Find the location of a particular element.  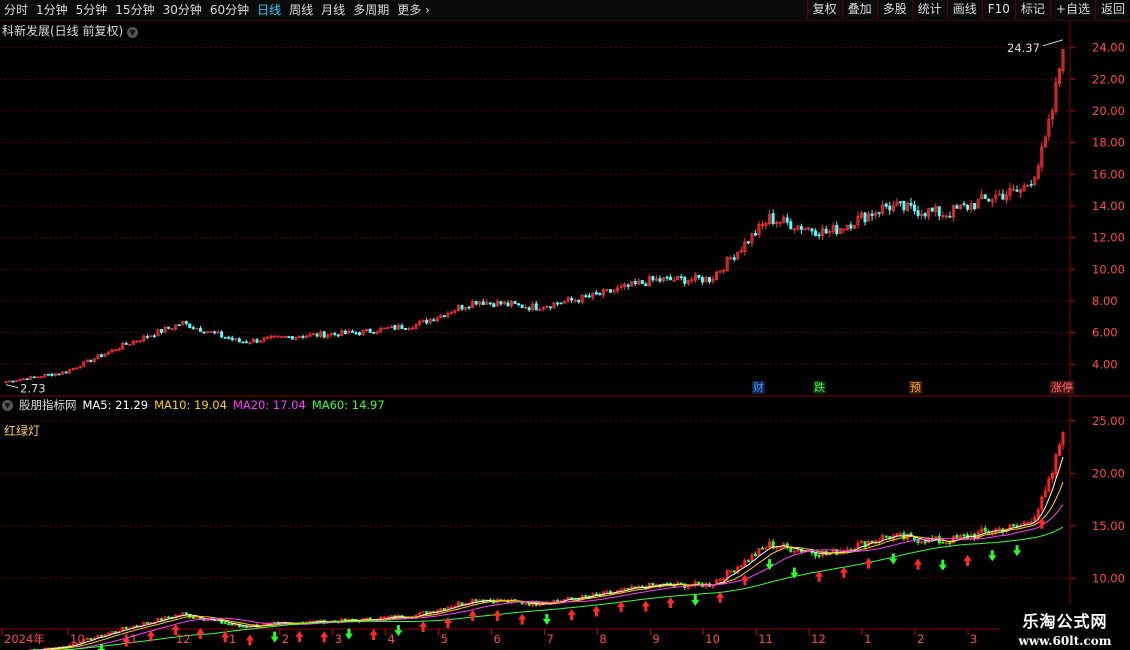

period-tab-7: 周线 is located at coordinates (301, 10).